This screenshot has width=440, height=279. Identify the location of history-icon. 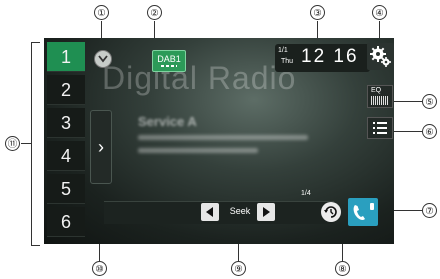
(330, 212).